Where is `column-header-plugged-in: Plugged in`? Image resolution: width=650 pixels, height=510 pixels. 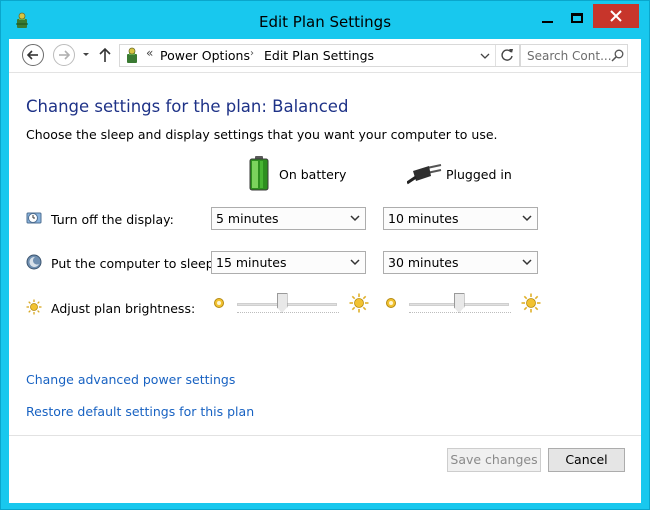
column-header-plugged-in: Plugged in is located at coordinates (479, 174).